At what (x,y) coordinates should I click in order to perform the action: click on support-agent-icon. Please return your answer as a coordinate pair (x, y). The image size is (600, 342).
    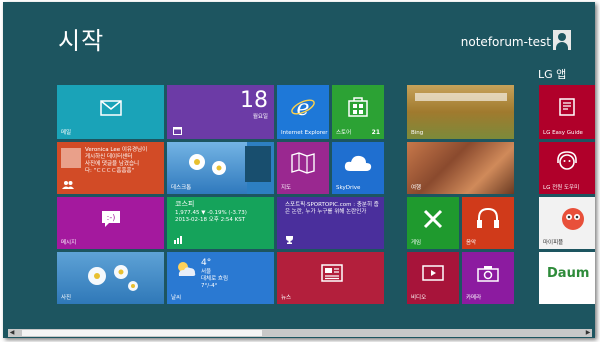
    Looking at the image, I should click on (567, 160).